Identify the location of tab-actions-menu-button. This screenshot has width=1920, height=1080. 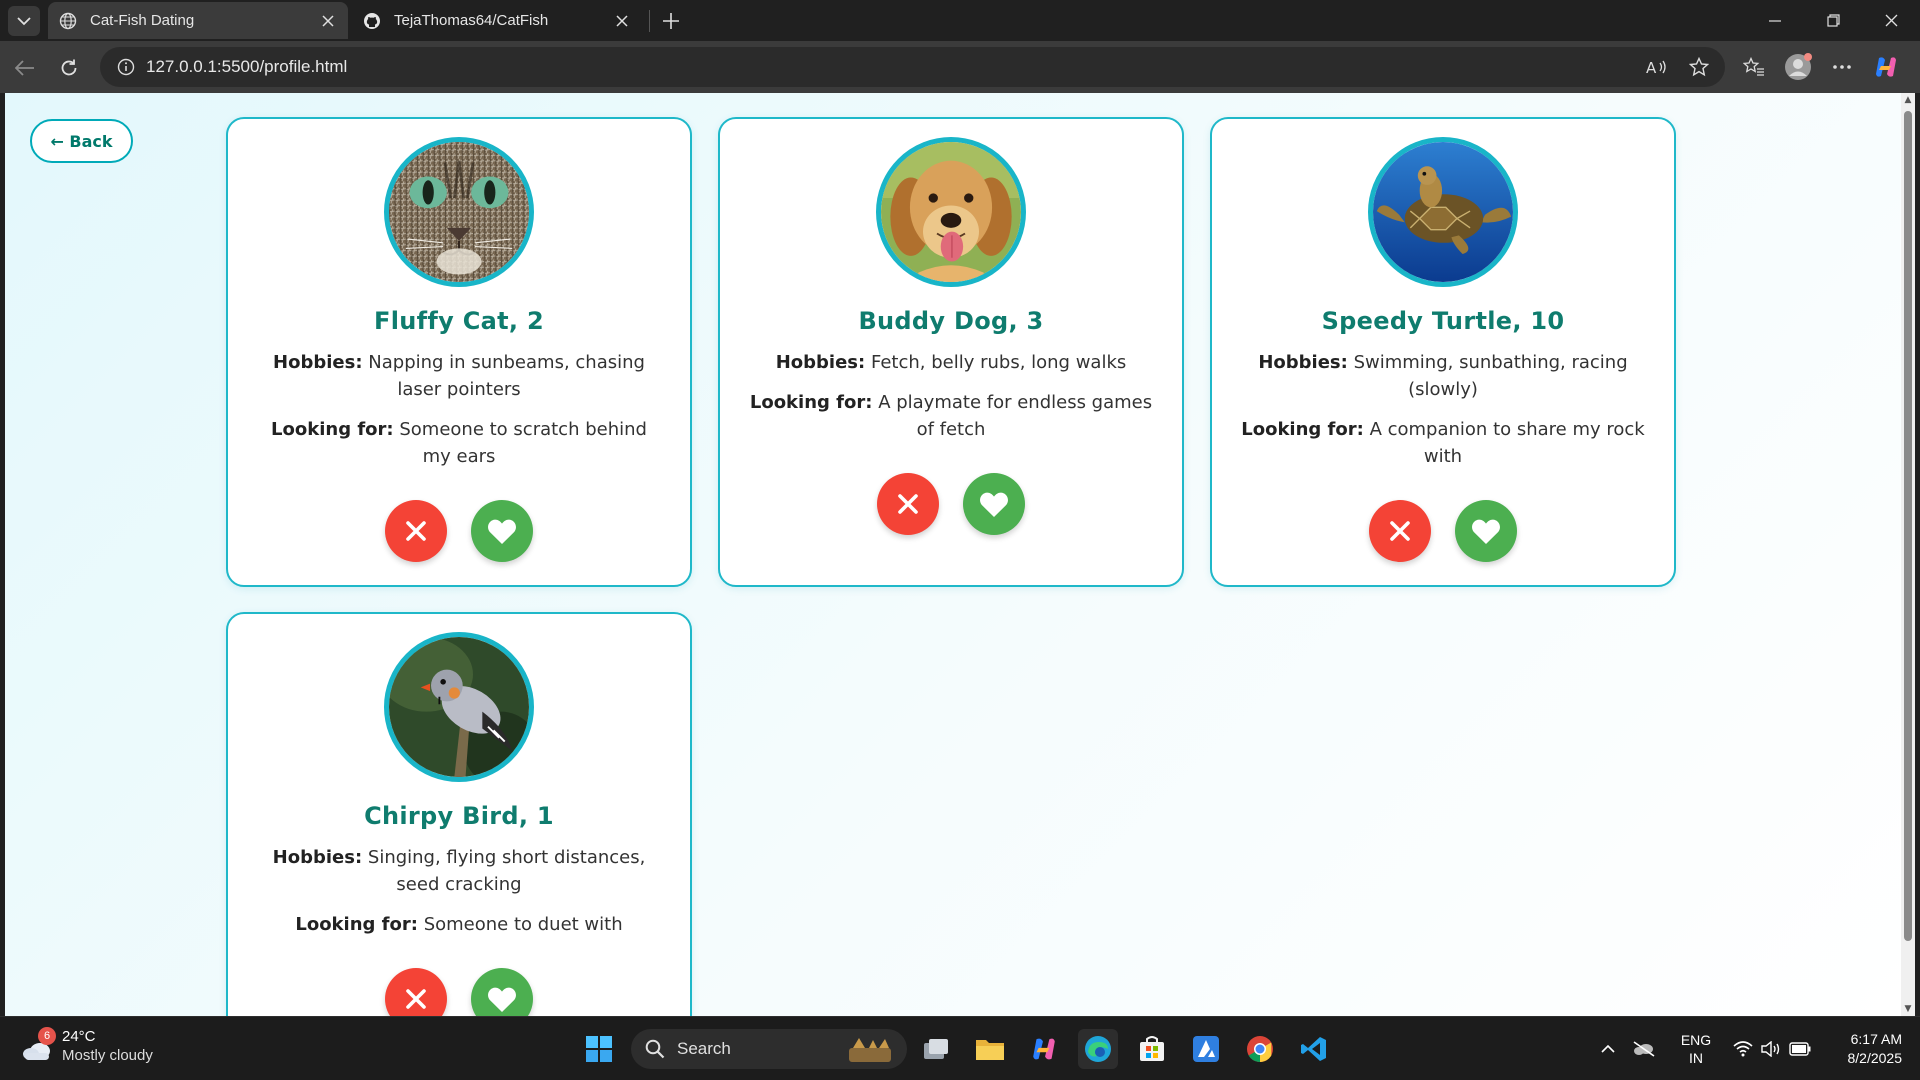
(24, 21).